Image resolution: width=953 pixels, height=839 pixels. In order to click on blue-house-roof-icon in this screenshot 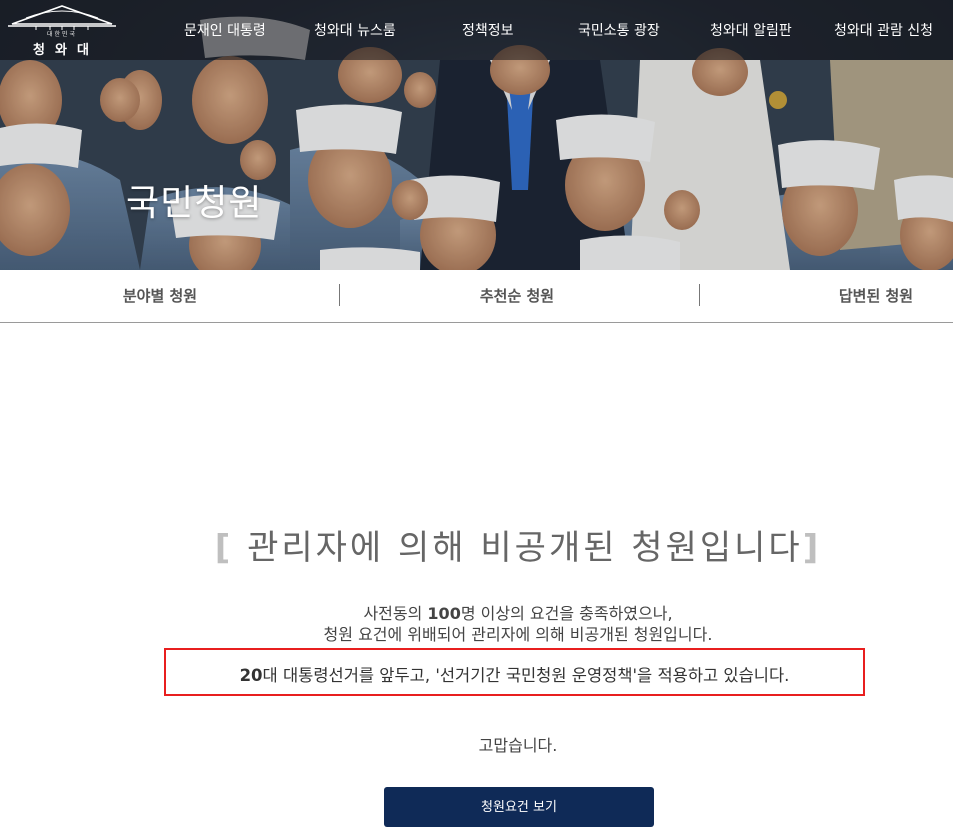, I will do `click(62, 17)`.